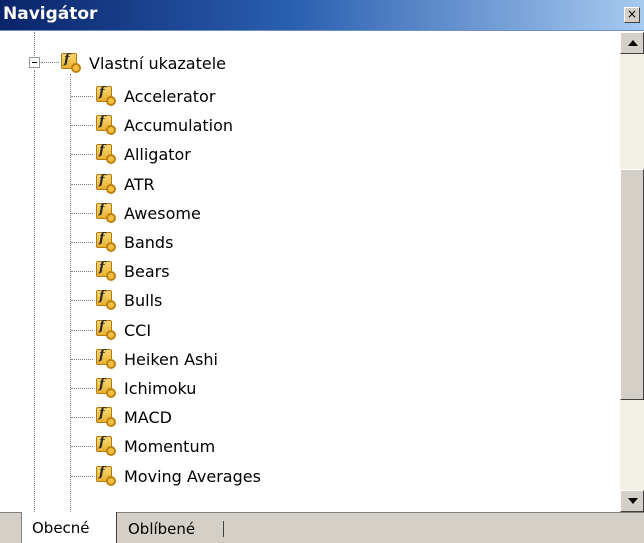 The width and height of the screenshot is (644, 543). What do you see at coordinates (322, 527) in the screenshot?
I see `tab-bar: Obecné Oblíbené` at bounding box center [322, 527].